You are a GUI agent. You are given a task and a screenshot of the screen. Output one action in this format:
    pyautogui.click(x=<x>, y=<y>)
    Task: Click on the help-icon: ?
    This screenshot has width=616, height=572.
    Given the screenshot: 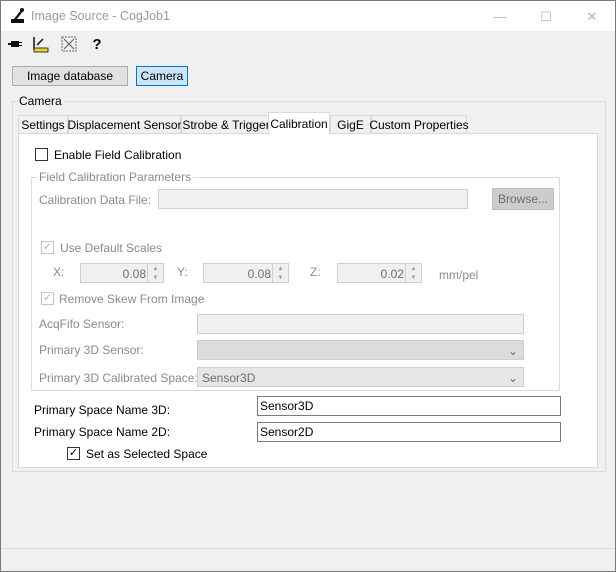 What is the action you would take?
    pyautogui.click(x=97, y=44)
    